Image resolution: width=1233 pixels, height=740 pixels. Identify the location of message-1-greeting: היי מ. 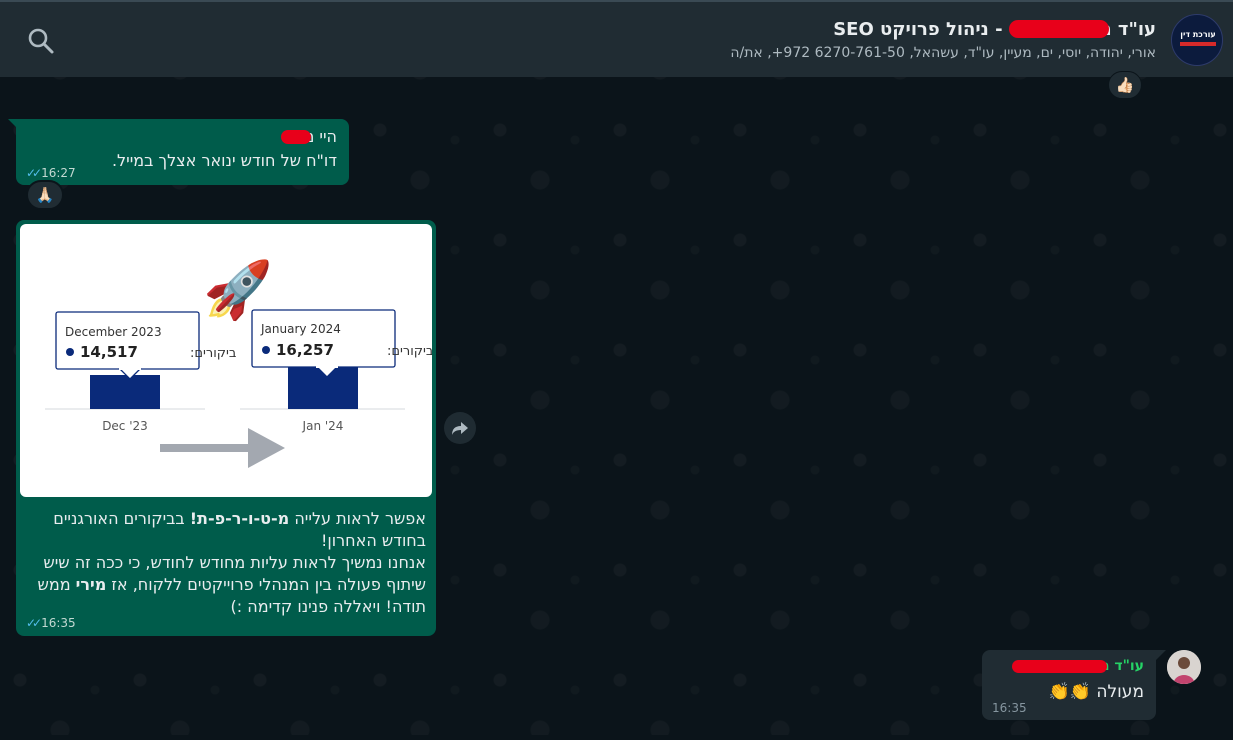
(309, 136).